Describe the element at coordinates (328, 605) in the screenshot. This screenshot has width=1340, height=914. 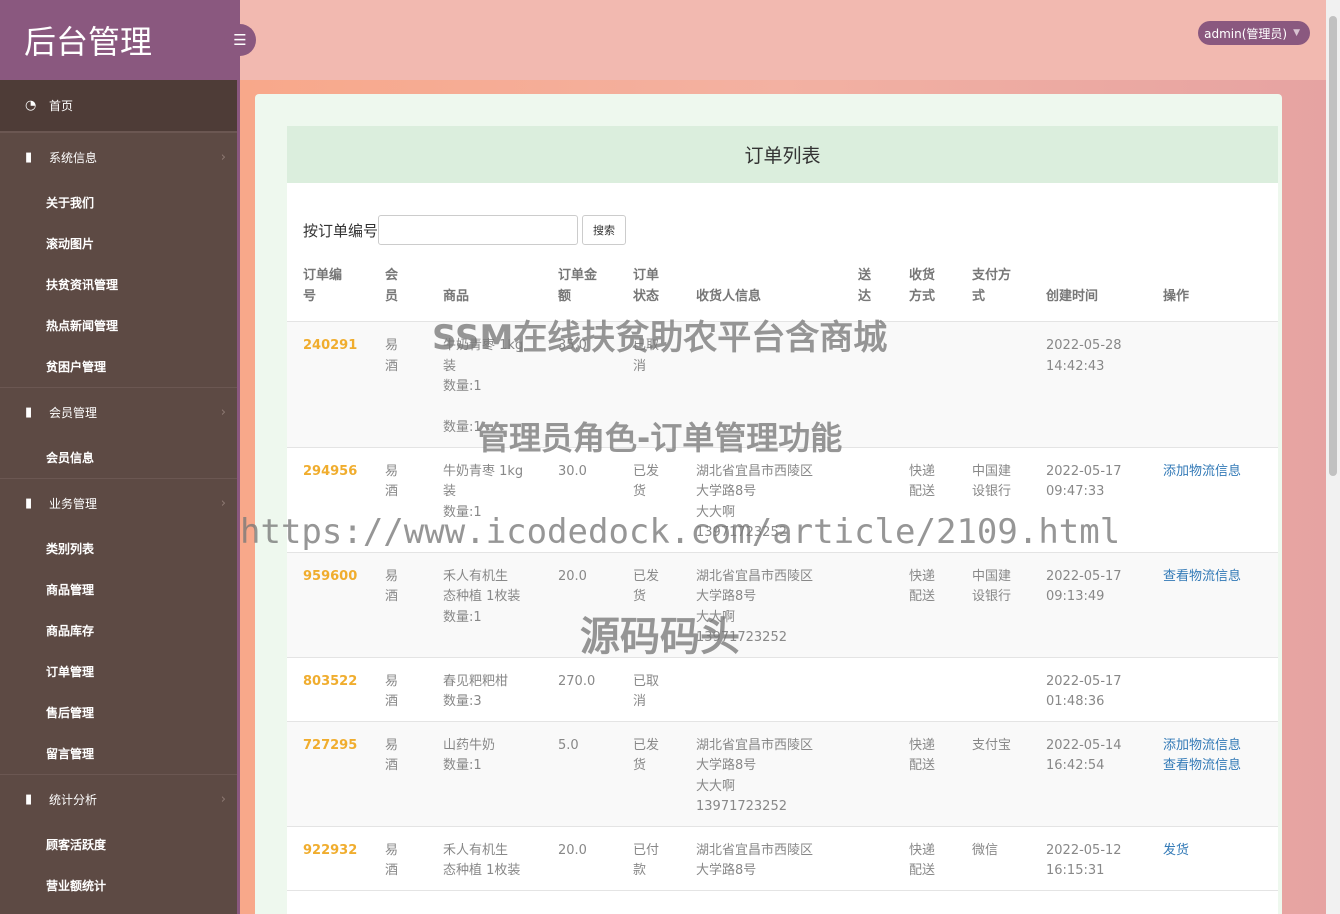
I see `cell-order-no: 959600` at that location.